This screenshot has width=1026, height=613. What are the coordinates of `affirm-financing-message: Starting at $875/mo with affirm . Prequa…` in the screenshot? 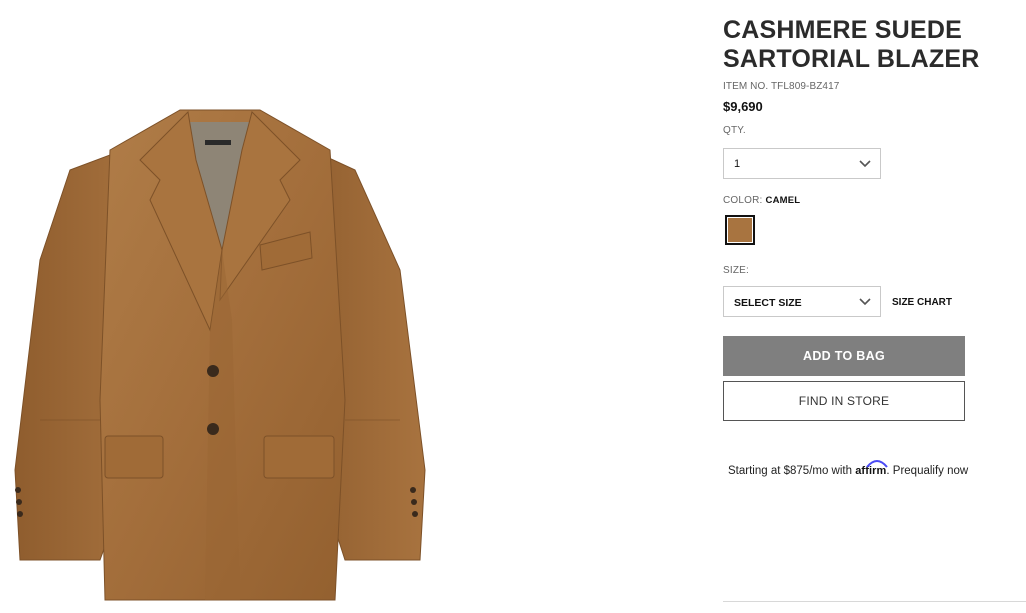 It's located at (848, 468).